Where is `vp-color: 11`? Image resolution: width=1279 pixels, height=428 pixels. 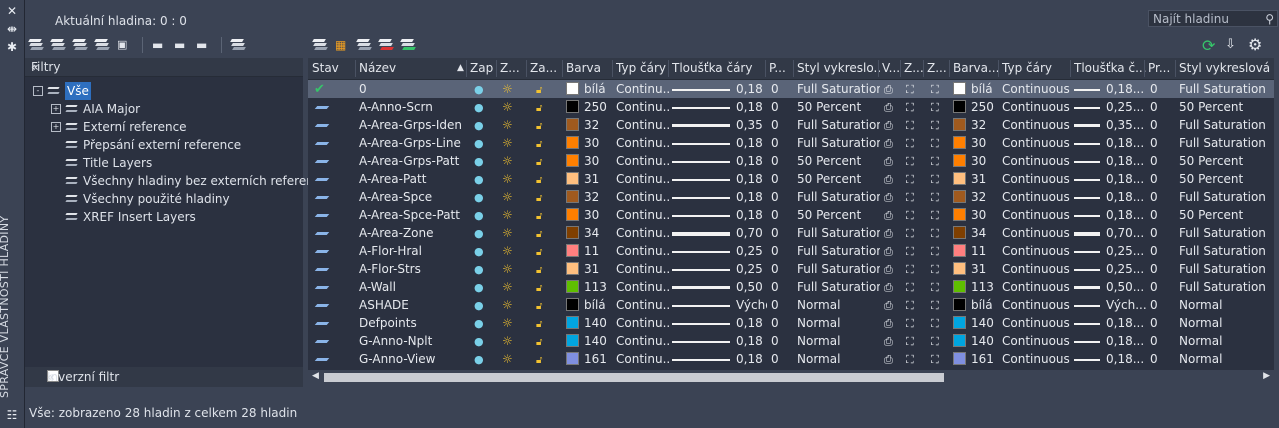 vp-color: 11 is located at coordinates (976, 251).